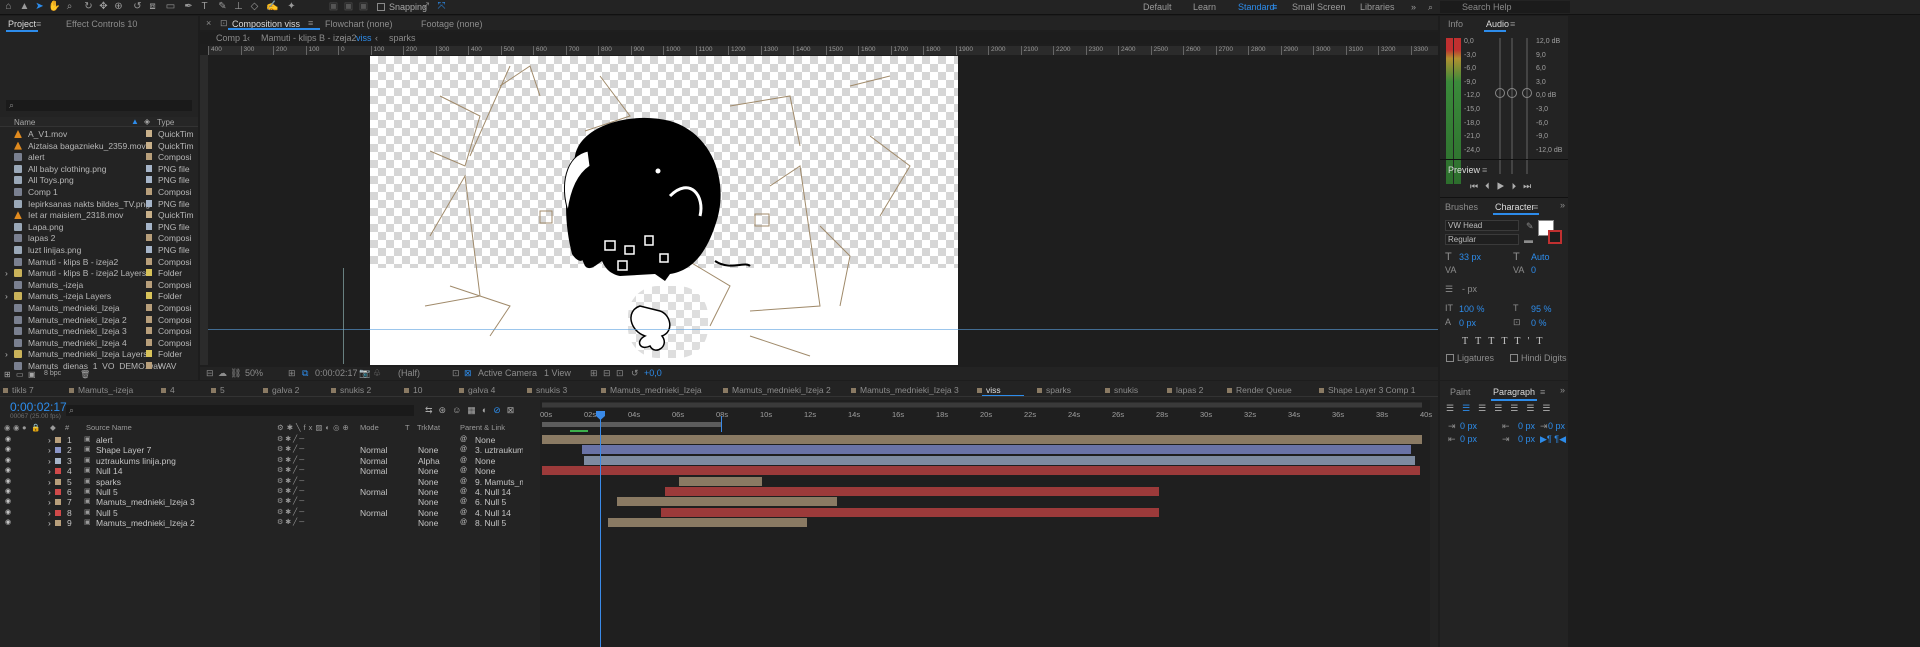  I want to click on resolution-dropdown: (Half), so click(409, 373).